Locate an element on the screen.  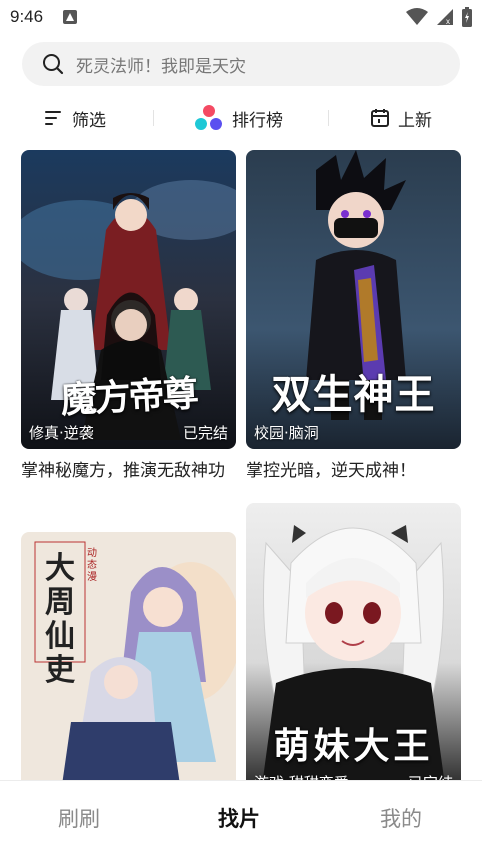
cover-title: 双生神王 is located at coordinates (353, 394).